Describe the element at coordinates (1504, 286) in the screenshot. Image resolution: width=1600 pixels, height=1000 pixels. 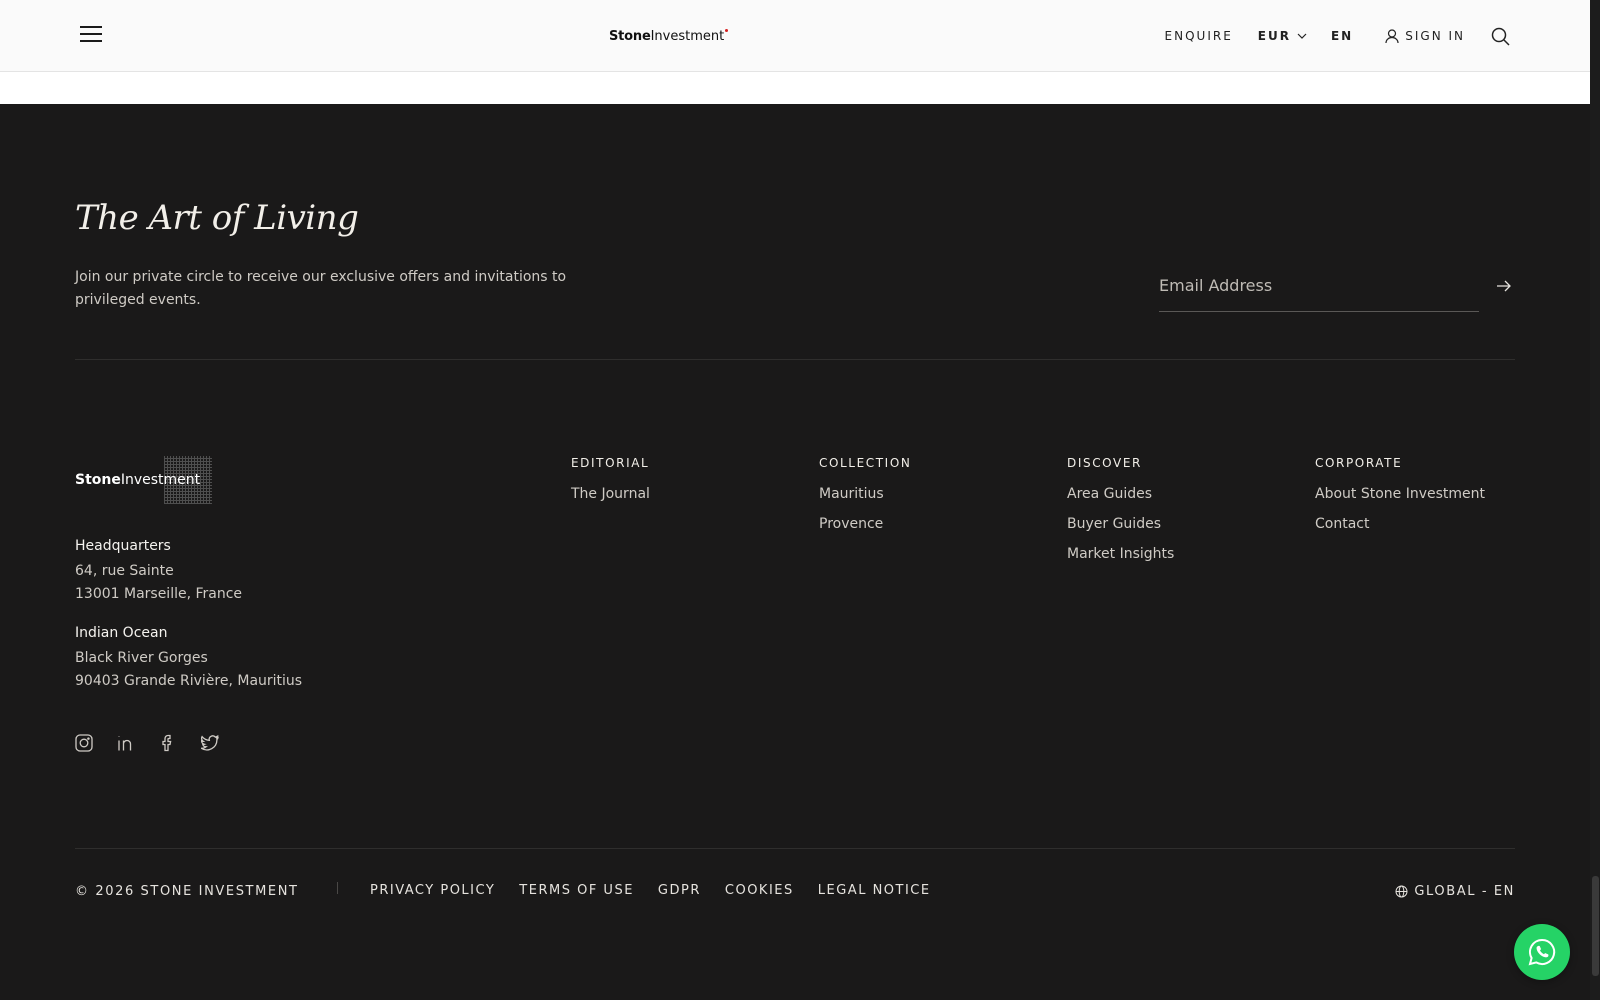
I see `arrow-right-icon` at that location.